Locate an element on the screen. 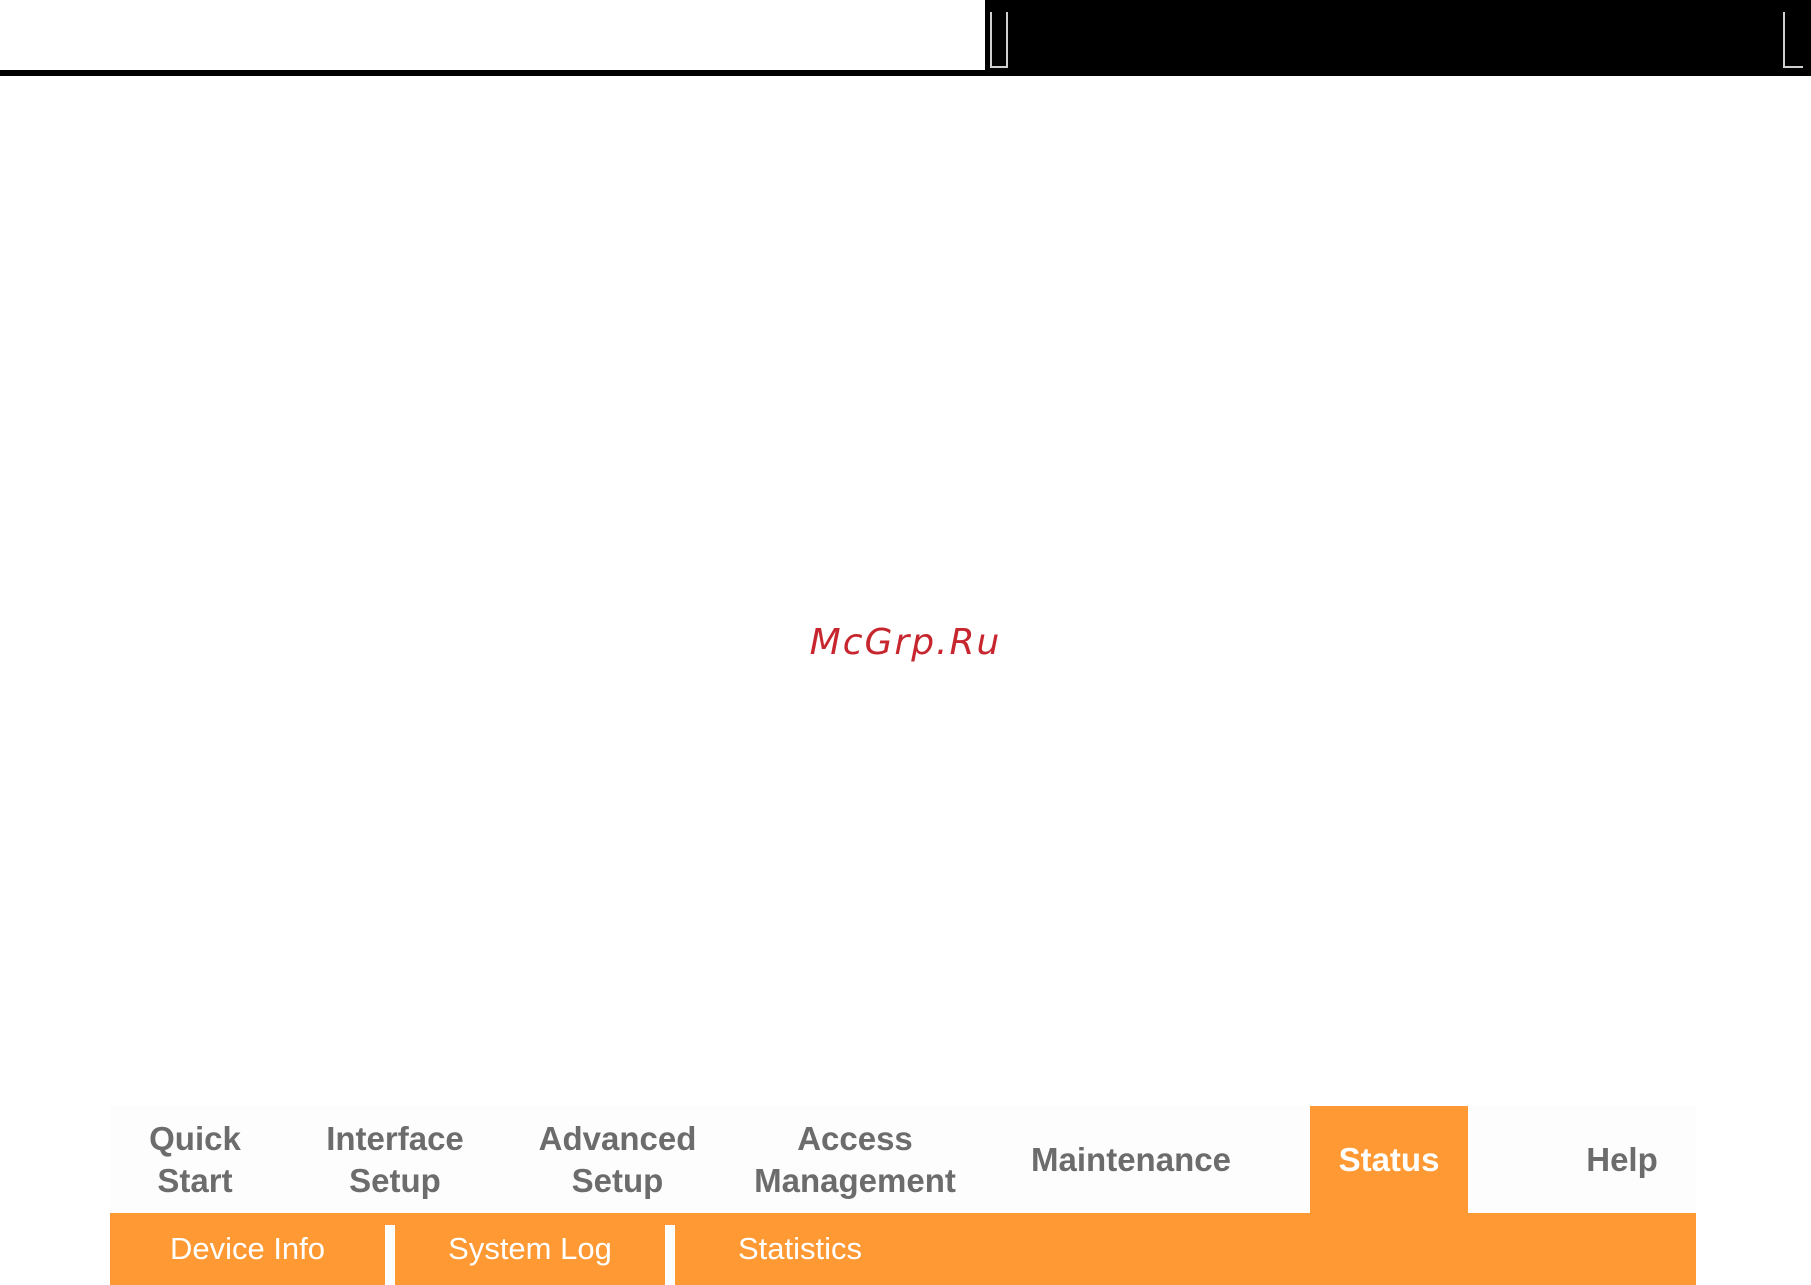 The image size is (1811, 1285). sub-tab-bar: Device Info System Log Statistics is located at coordinates (903, 1249).